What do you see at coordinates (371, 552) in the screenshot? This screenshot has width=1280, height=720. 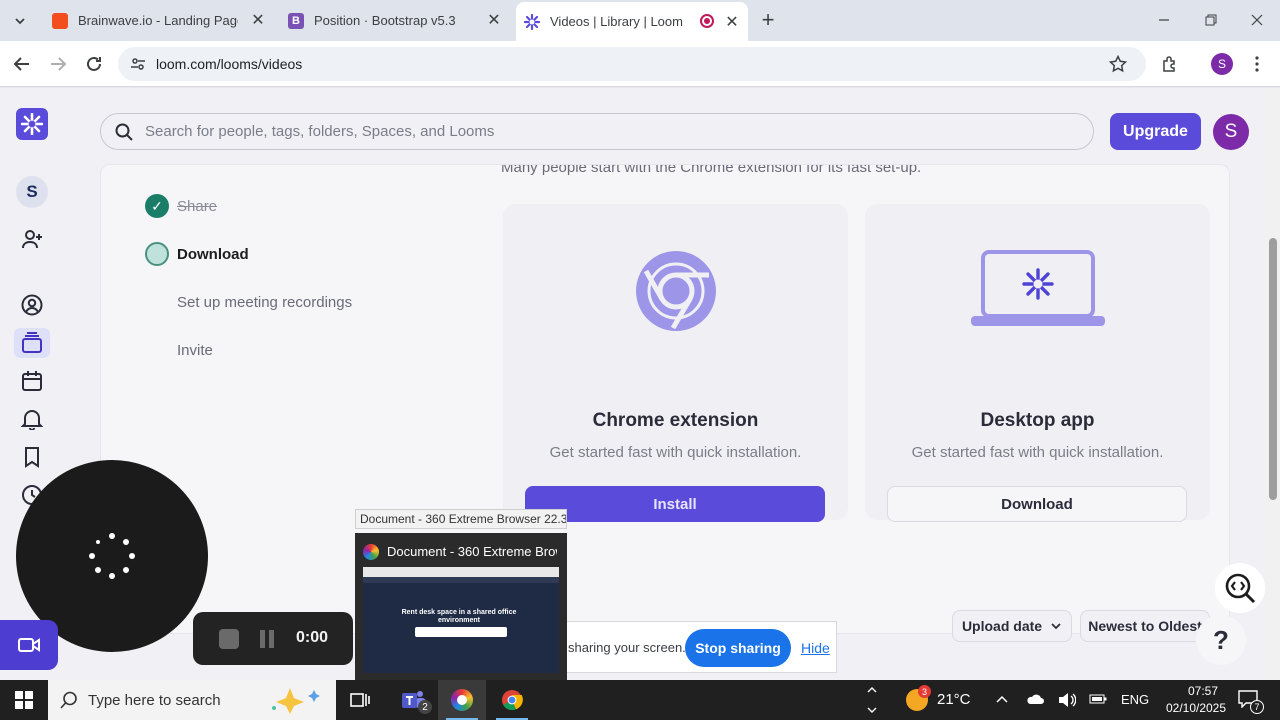 I see `360-browser-icon` at bounding box center [371, 552].